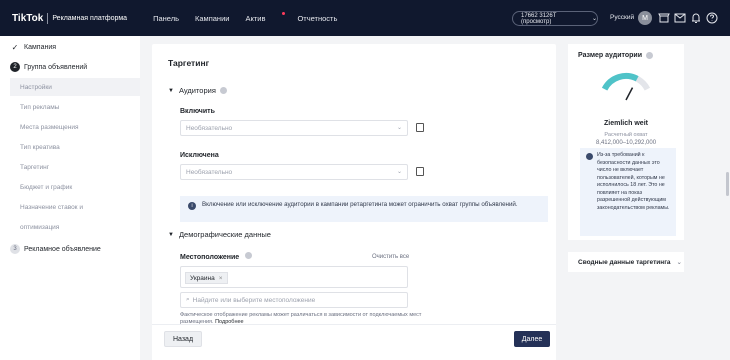 Image resolution: width=730 pixels, height=360 pixels. I want to click on step-ad-group: 2 Группа объявлений, so click(48, 67).